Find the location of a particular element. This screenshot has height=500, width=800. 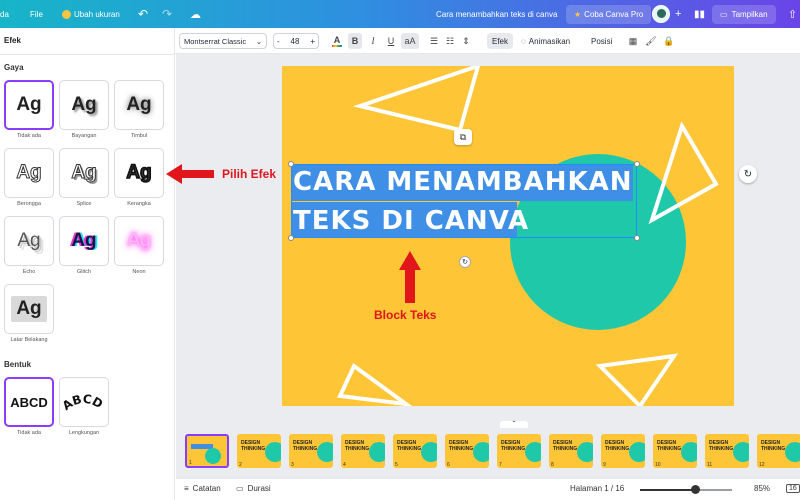

effect-splice-label: Splice is located at coordinates (84, 204).